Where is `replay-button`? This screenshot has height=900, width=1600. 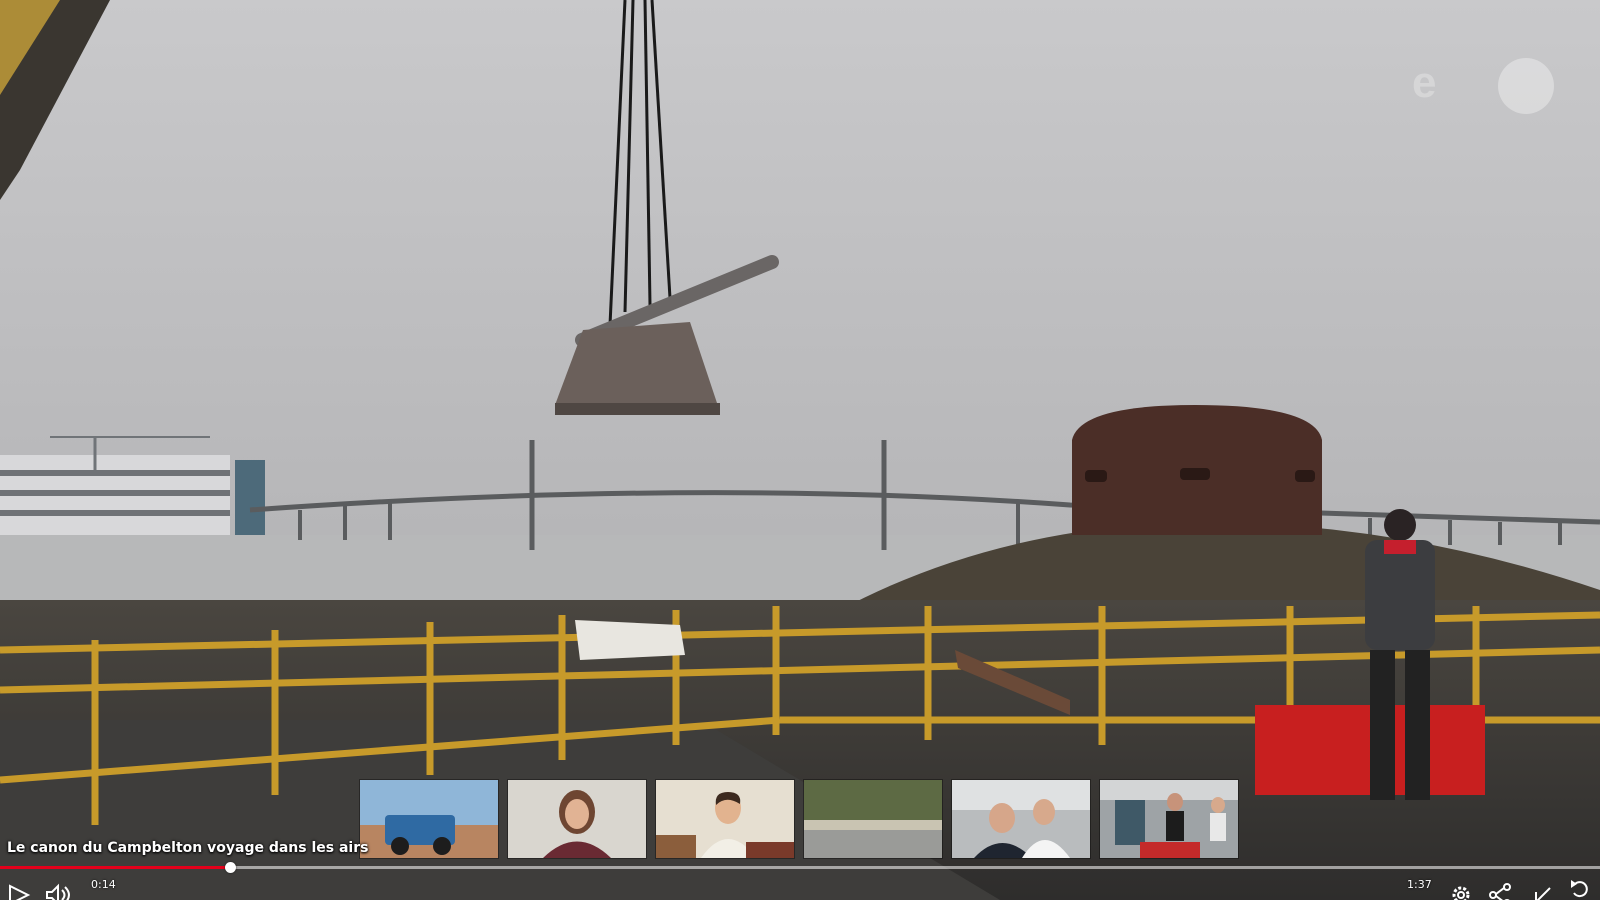
replay-button is located at coordinates (1581, 888).